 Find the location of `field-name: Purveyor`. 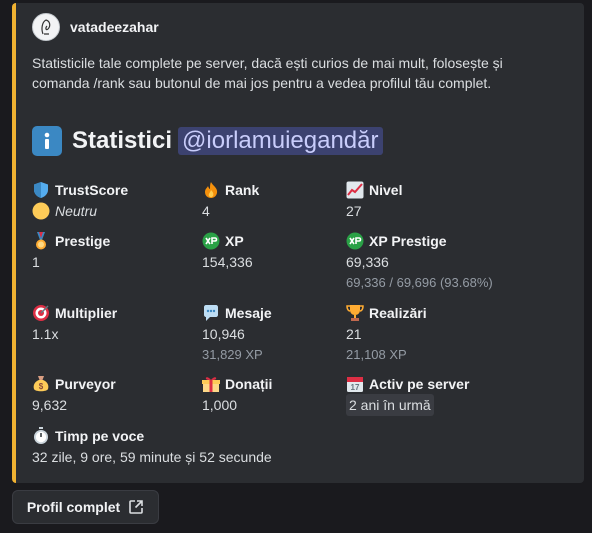

field-name: Purveyor is located at coordinates (85, 384).